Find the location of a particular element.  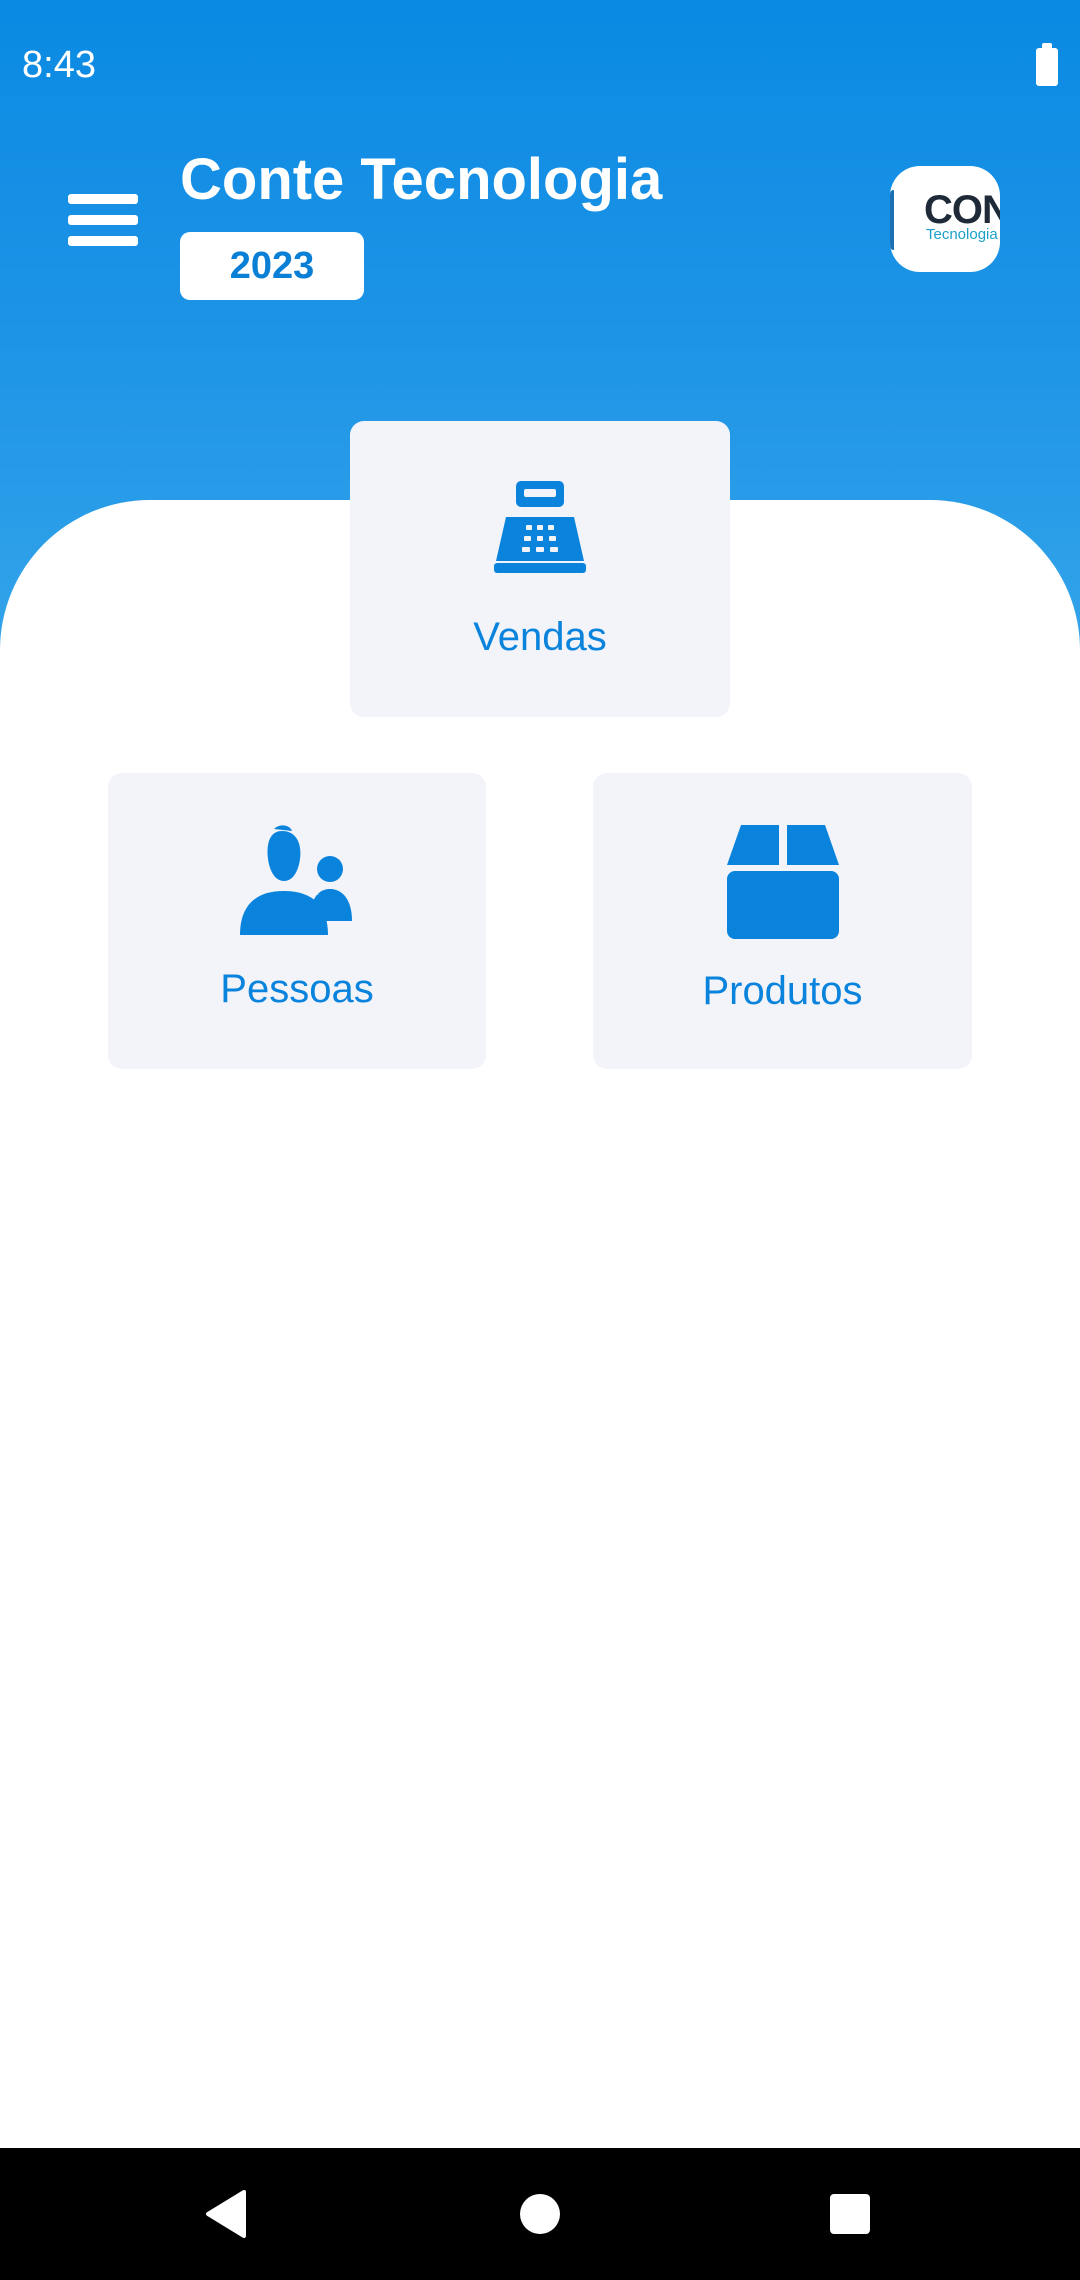

battery-icon is located at coordinates (1047, 64).